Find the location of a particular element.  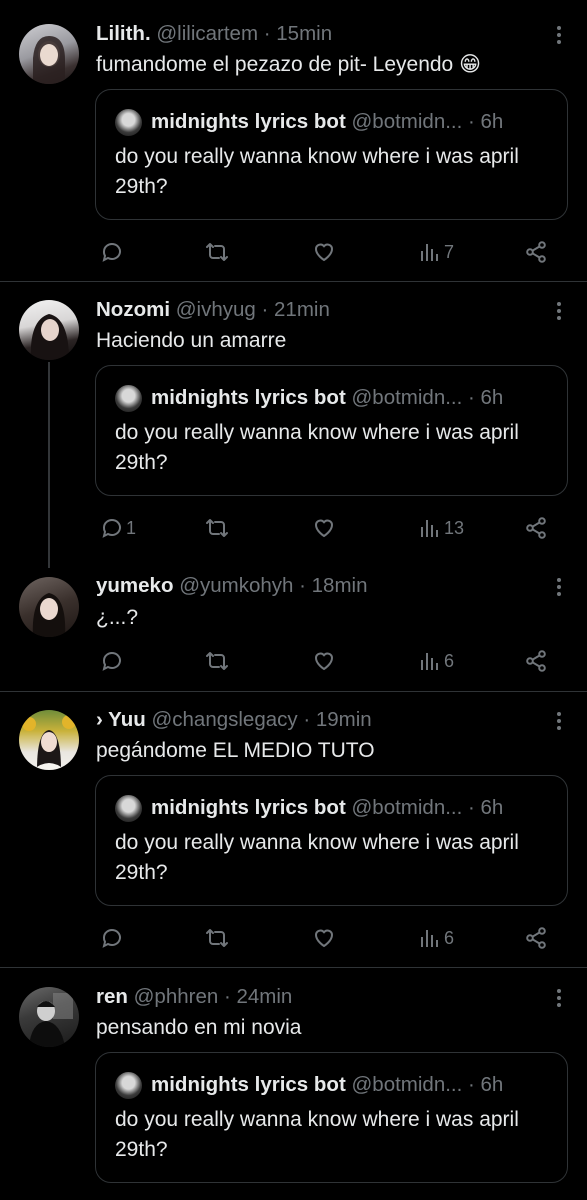

tweet-header: yumeko @yumkohyh · 18min is located at coordinates (316, 586).